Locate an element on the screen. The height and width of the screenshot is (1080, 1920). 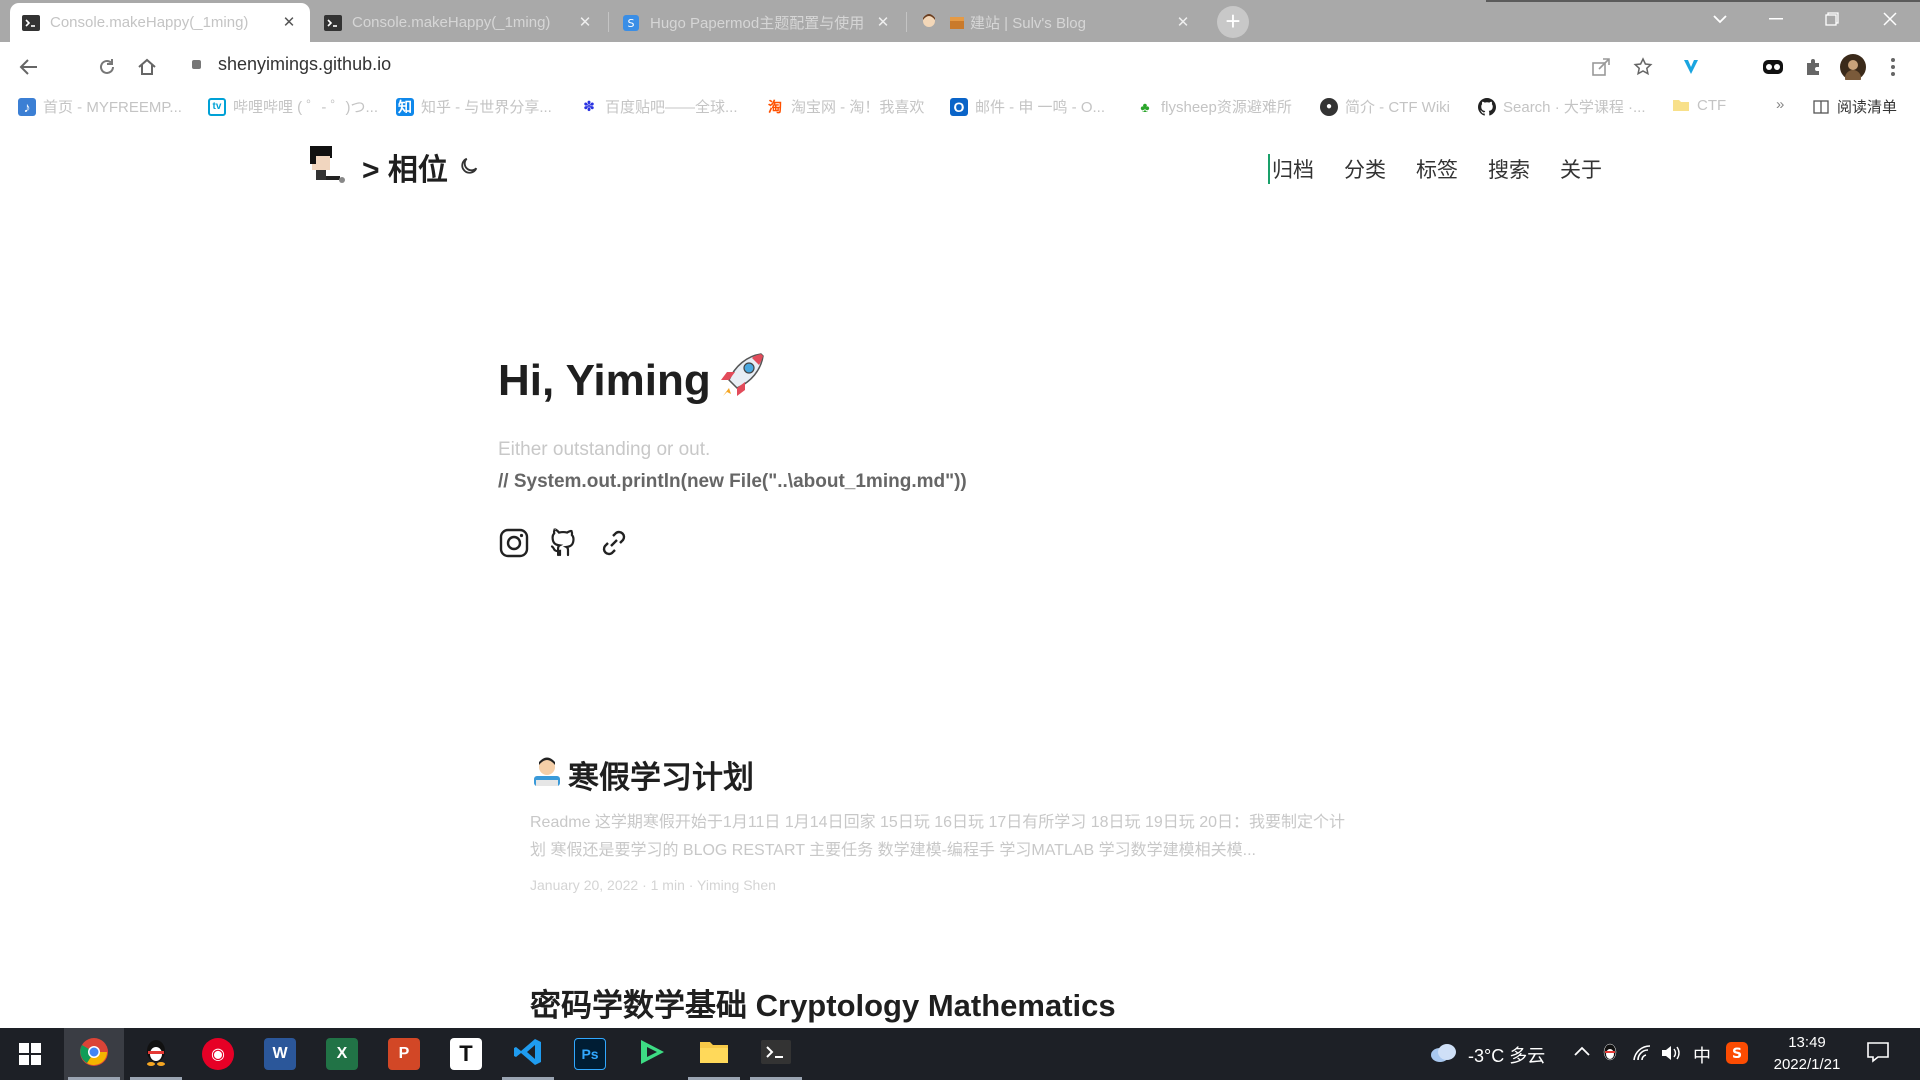
vscode-icon is located at coordinates (528, 1054).